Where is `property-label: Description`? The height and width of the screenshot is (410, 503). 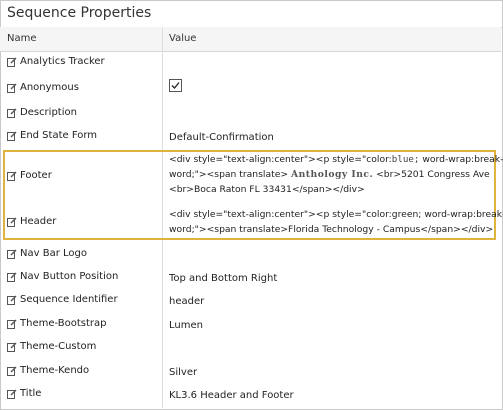
property-label: Description is located at coordinates (48, 112).